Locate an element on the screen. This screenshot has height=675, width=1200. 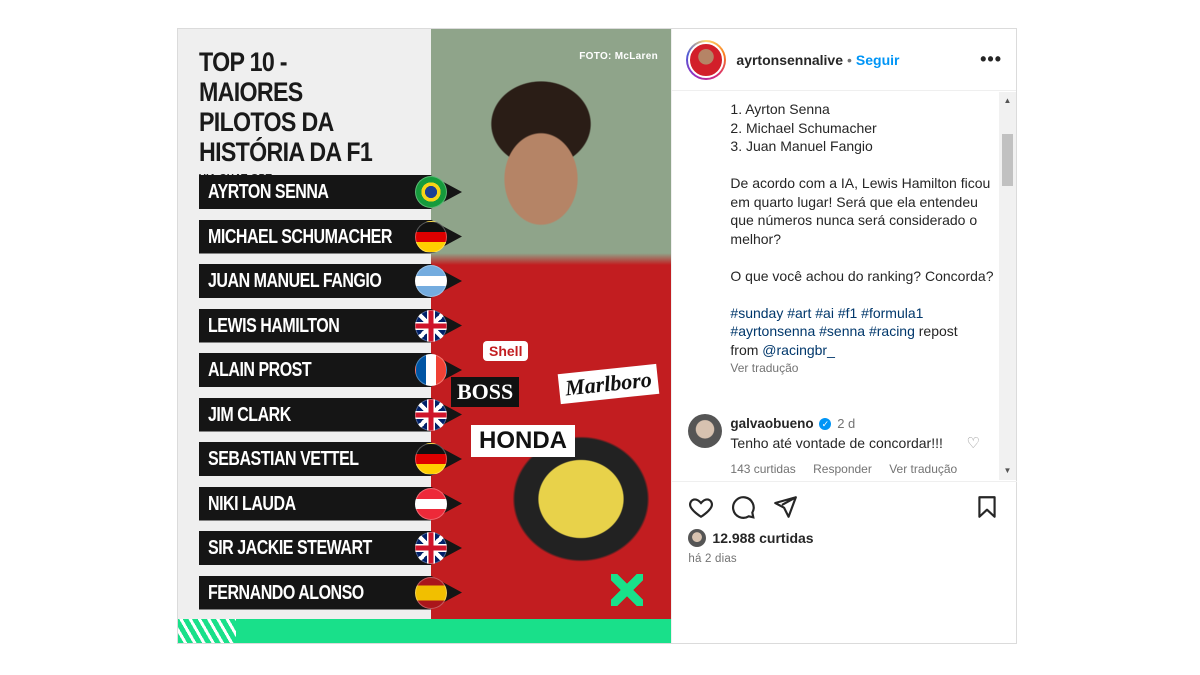
likes-count: 12.988 curtidas is located at coordinates (762, 538).